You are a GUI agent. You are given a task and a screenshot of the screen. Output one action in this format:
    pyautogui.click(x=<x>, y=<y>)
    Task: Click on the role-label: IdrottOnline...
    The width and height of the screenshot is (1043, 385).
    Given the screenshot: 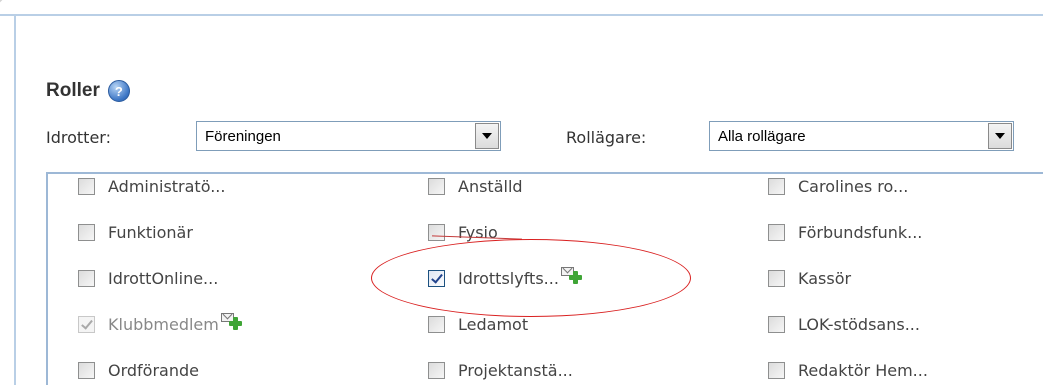 What is the action you would take?
    pyautogui.click(x=163, y=278)
    